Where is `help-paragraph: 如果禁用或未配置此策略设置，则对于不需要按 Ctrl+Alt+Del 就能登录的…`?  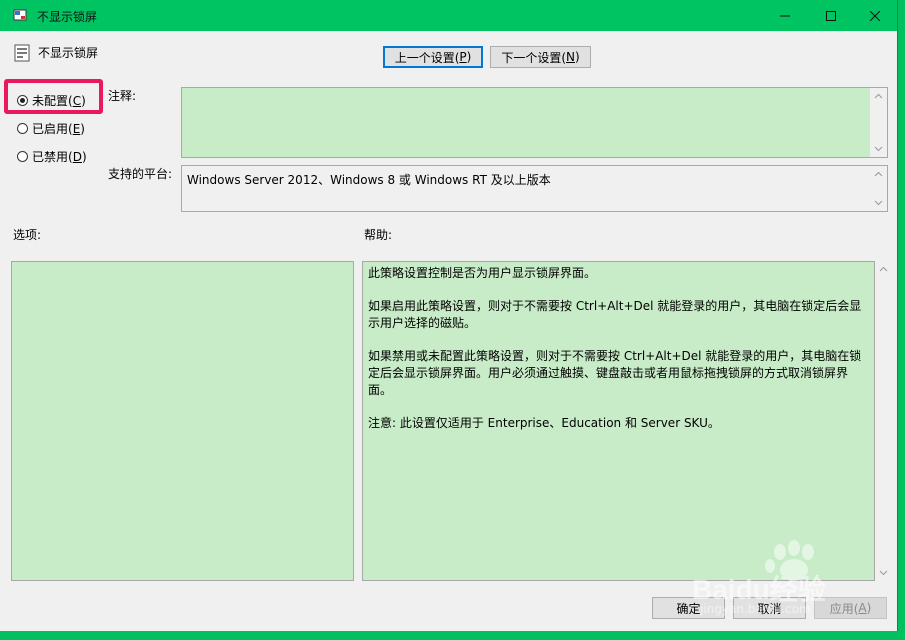 help-paragraph: 如果禁用或未配置此策略设置，则对于不需要按 Ctrl+Alt+Del 就能登录的… is located at coordinates (615, 373).